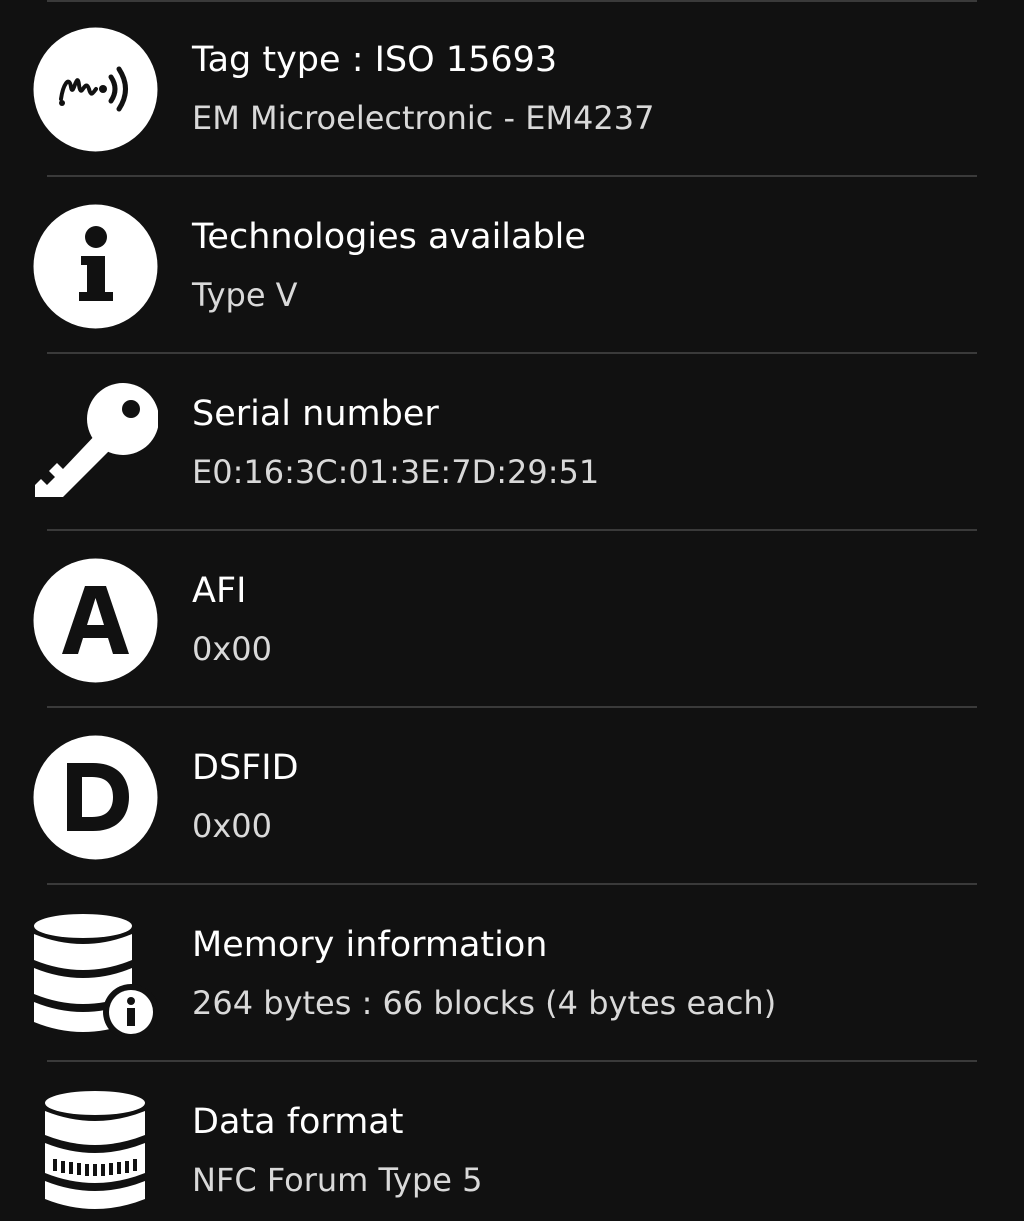  What do you see at coordinates (389, 237) in the screenshot?
I see `row-title: Technologies available` at bounding box center [389, 237].